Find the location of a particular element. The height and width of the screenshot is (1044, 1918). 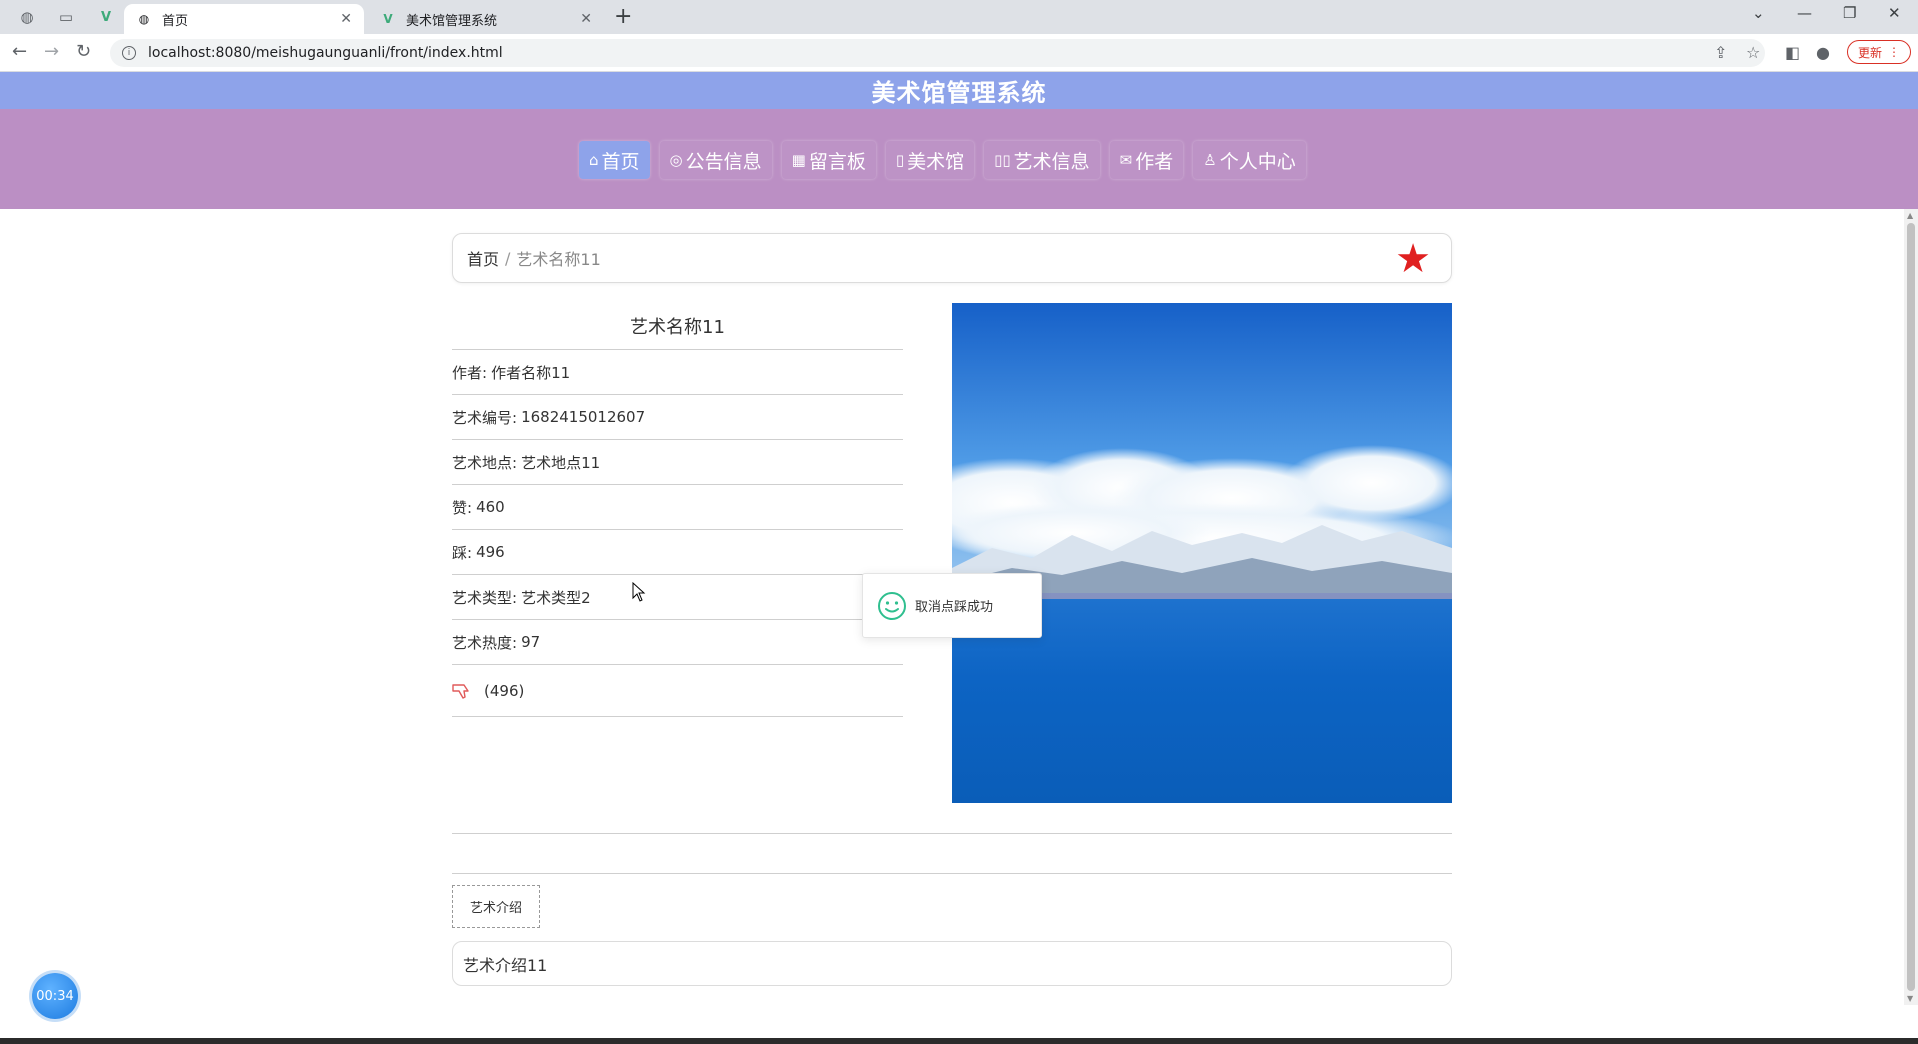

pinned-tab-globe-icon: ◍ is located at coordinates (27, 17).